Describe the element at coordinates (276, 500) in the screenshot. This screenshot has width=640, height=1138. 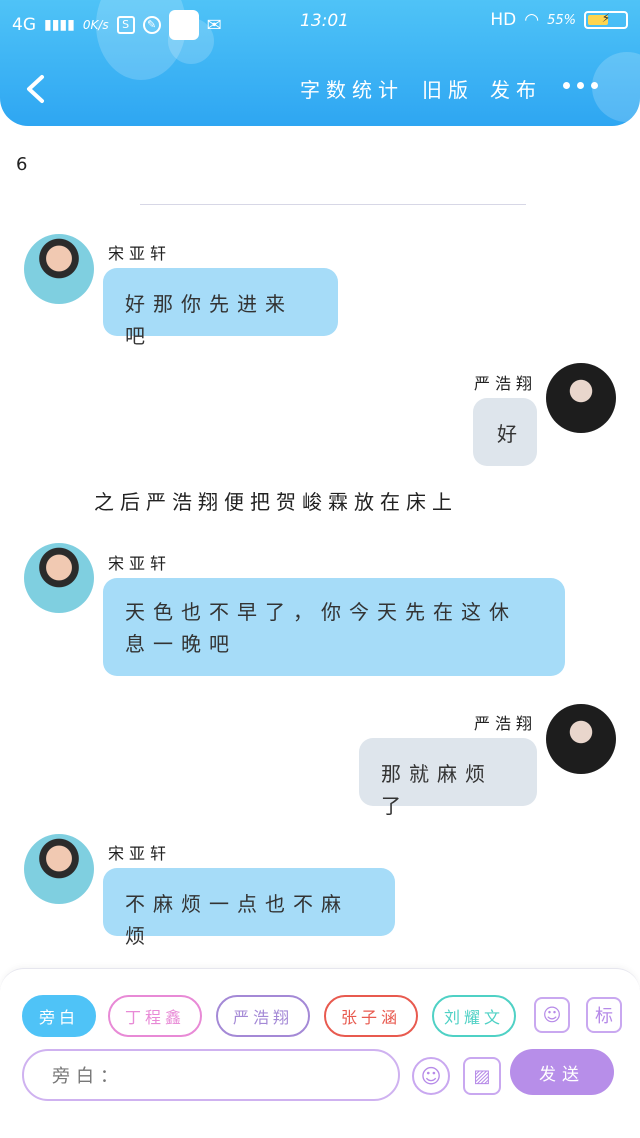
I see `narration-text: 之后严浩翔便把贺峻霖放在床上` at that location.